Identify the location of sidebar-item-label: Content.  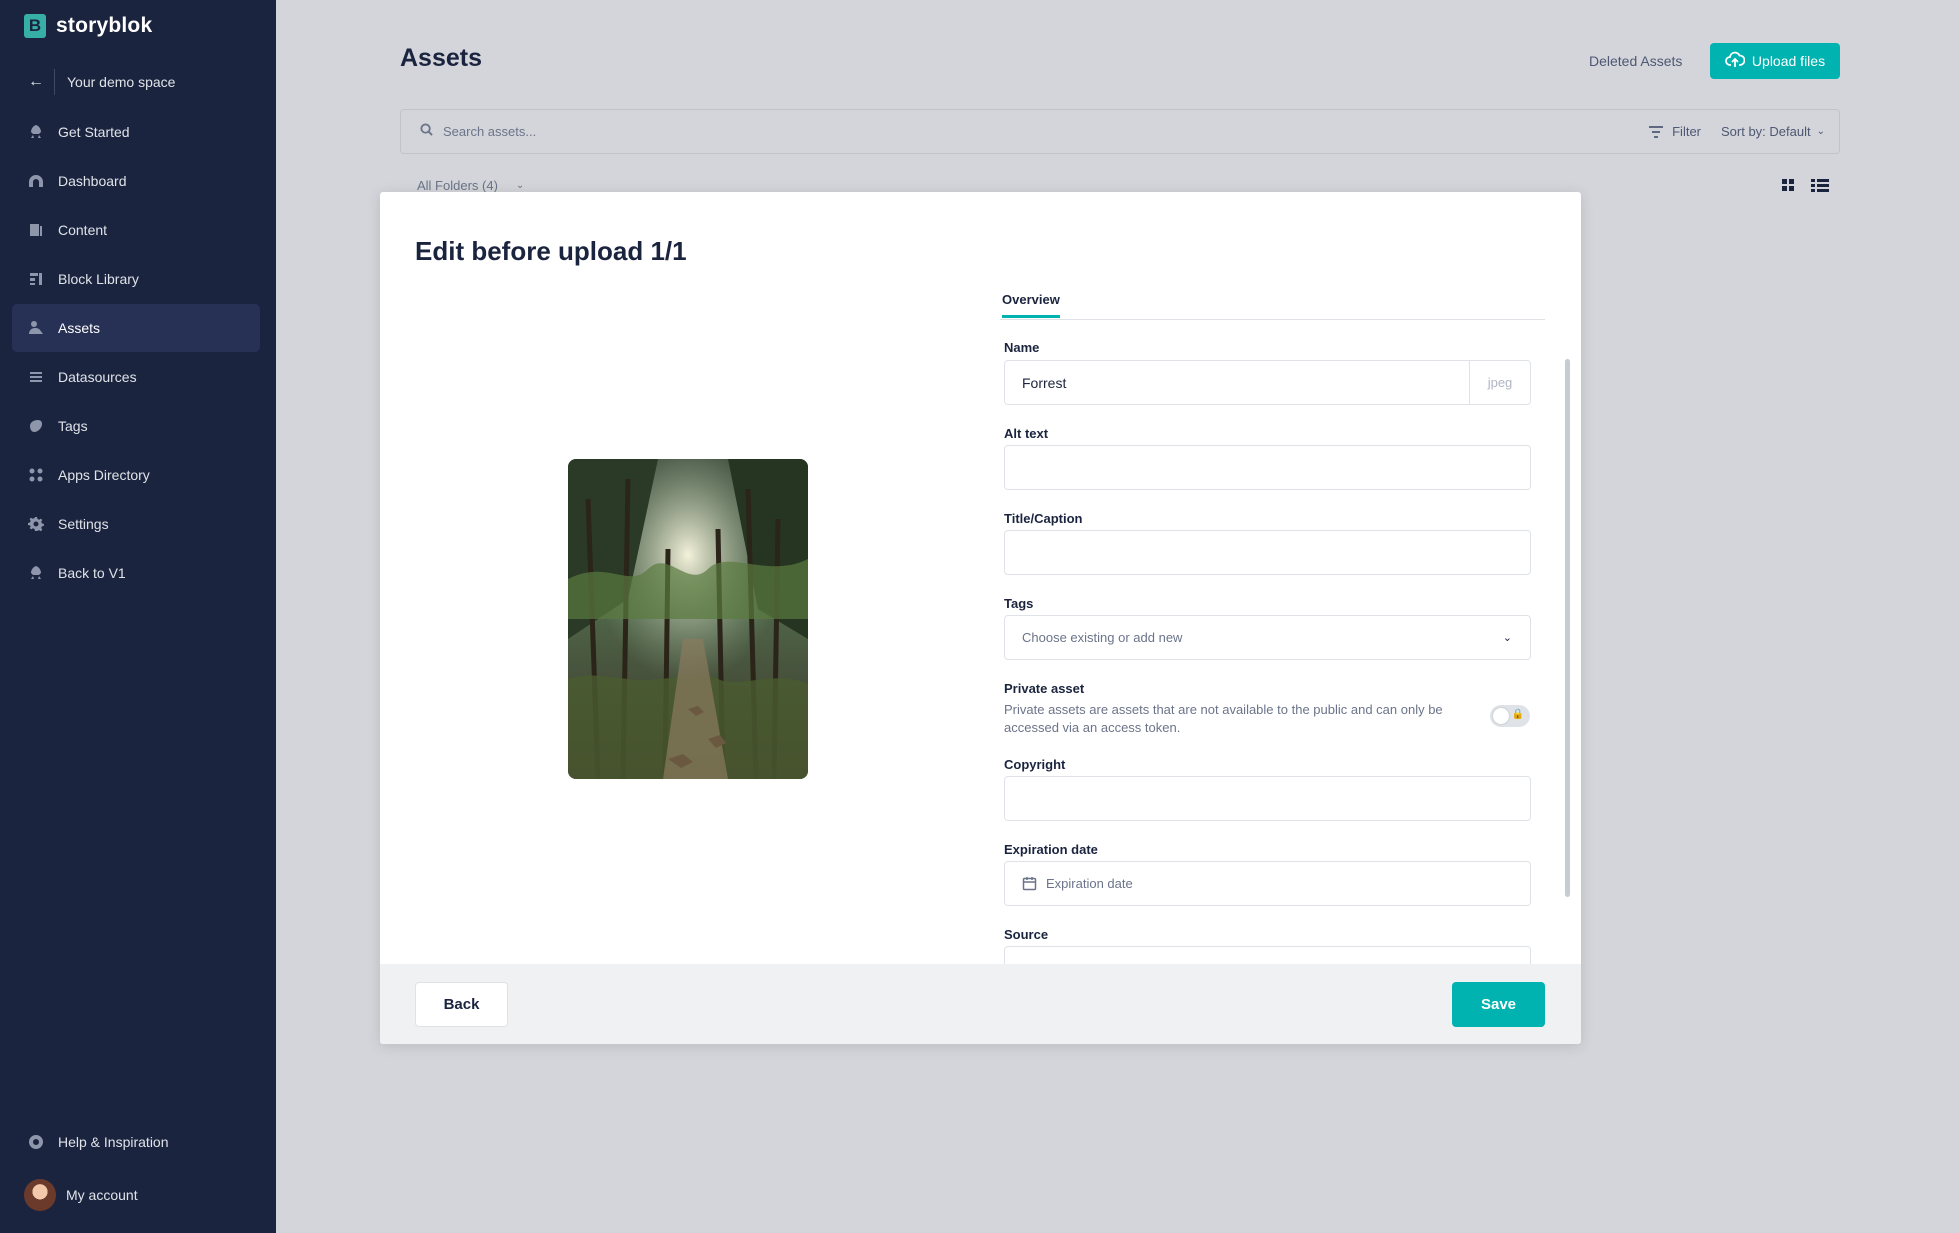
(83, 230).